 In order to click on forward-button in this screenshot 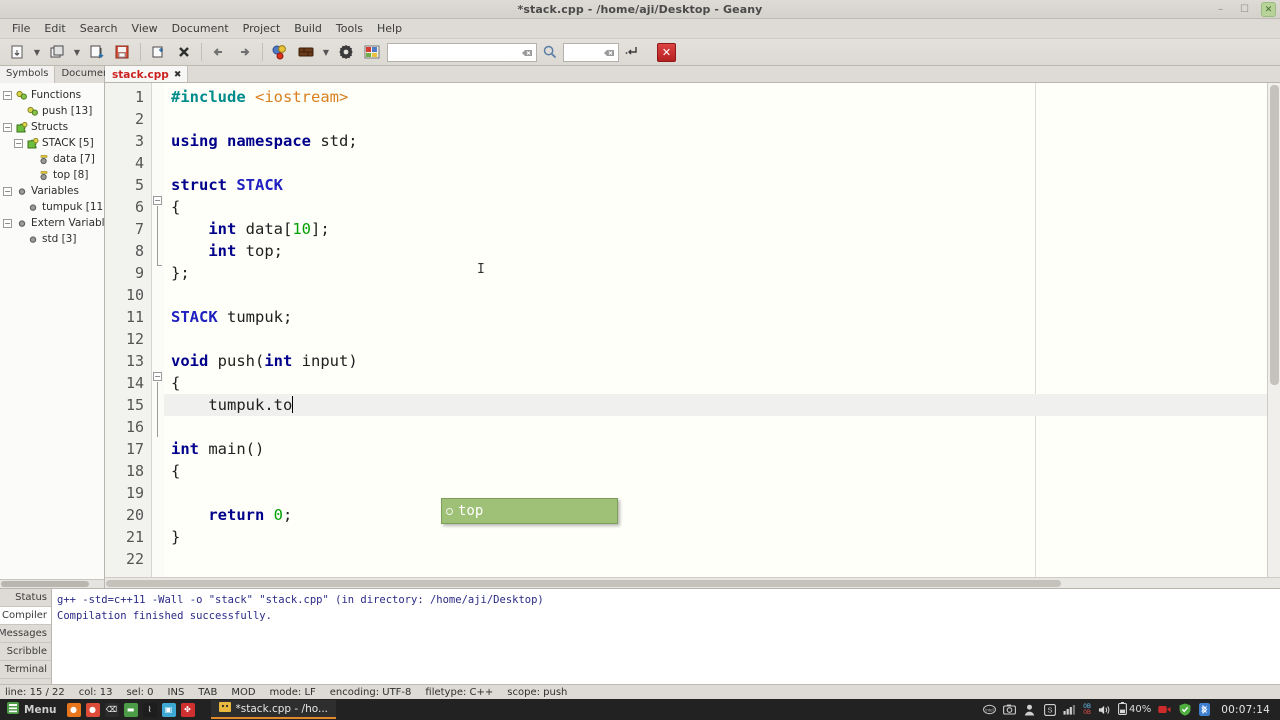, I will do `click(245, 52)`.